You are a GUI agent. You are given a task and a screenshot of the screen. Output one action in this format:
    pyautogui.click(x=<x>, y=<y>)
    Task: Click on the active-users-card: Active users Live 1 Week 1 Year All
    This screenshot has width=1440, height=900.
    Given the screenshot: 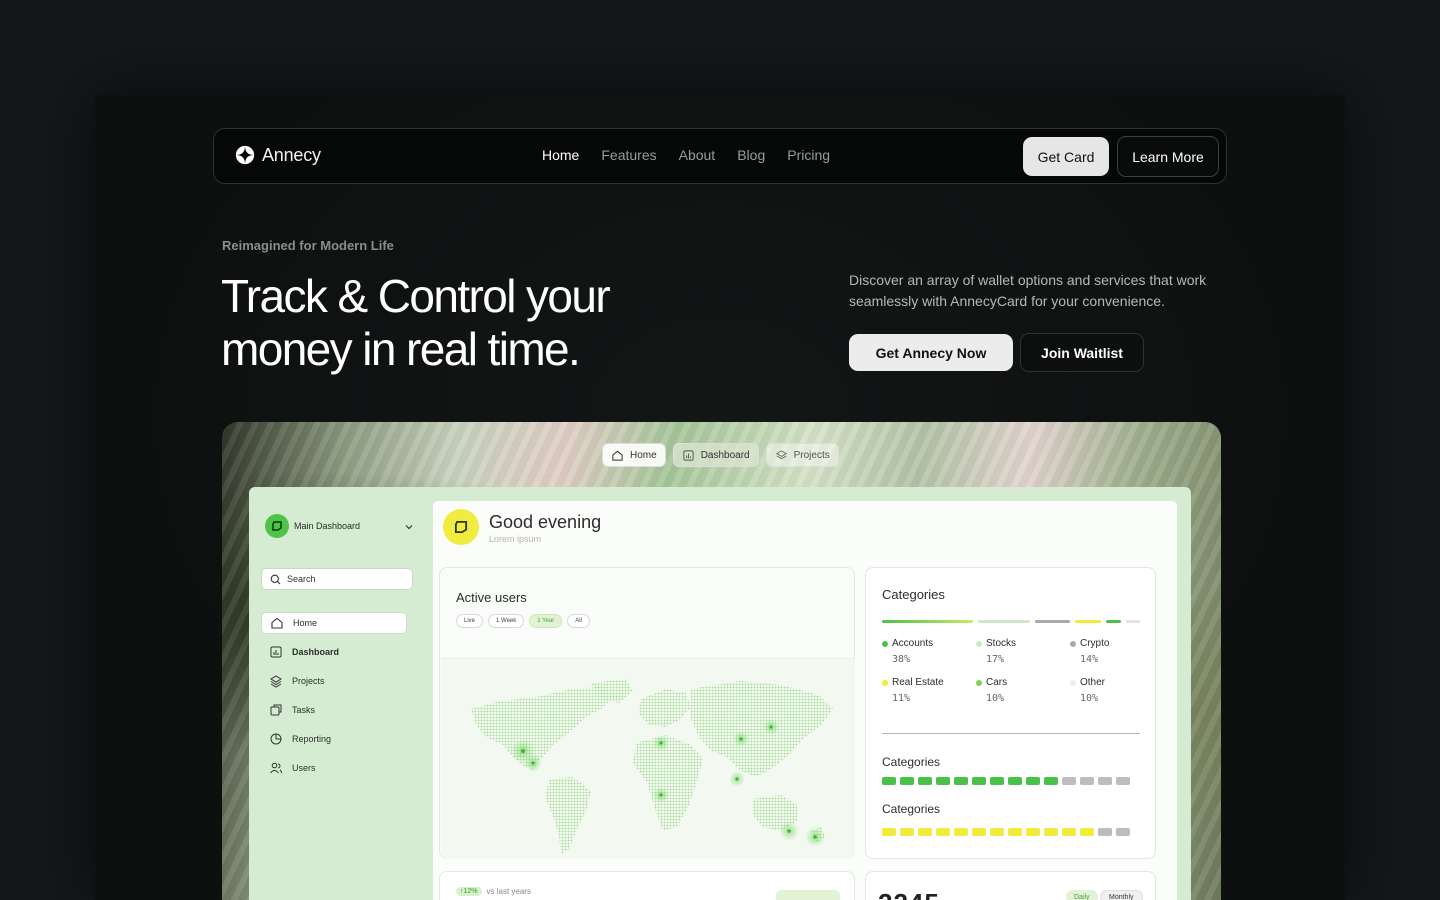 What is the action you would take?
    pyautogui.click(x=647, y=713)
    